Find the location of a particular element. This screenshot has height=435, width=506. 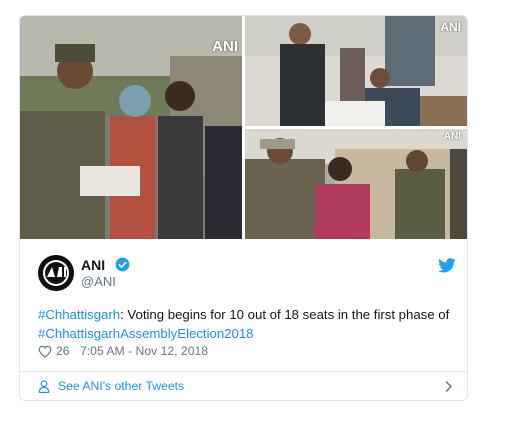

avatar is located at coordinates (56, 273).